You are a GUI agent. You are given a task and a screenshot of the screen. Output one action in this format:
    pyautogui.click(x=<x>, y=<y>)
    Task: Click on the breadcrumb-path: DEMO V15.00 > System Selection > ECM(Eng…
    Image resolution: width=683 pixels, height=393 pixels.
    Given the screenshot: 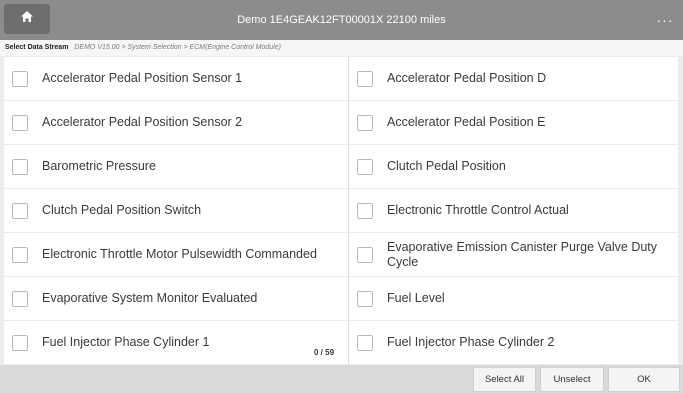 What is the action you would take?
    pyautogui.click(x=177, y=47)
    